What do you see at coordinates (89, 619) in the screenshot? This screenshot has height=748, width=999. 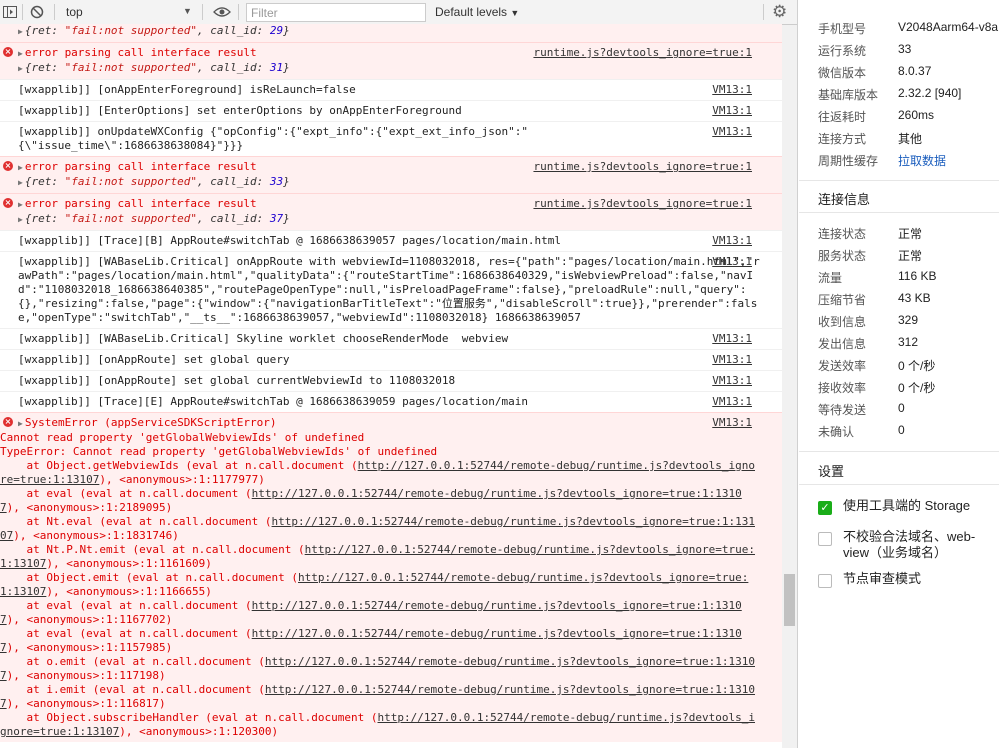 I see `stack-frame-location: ), <anonymous>:1:1167702)` at bounding box center [89, 619].